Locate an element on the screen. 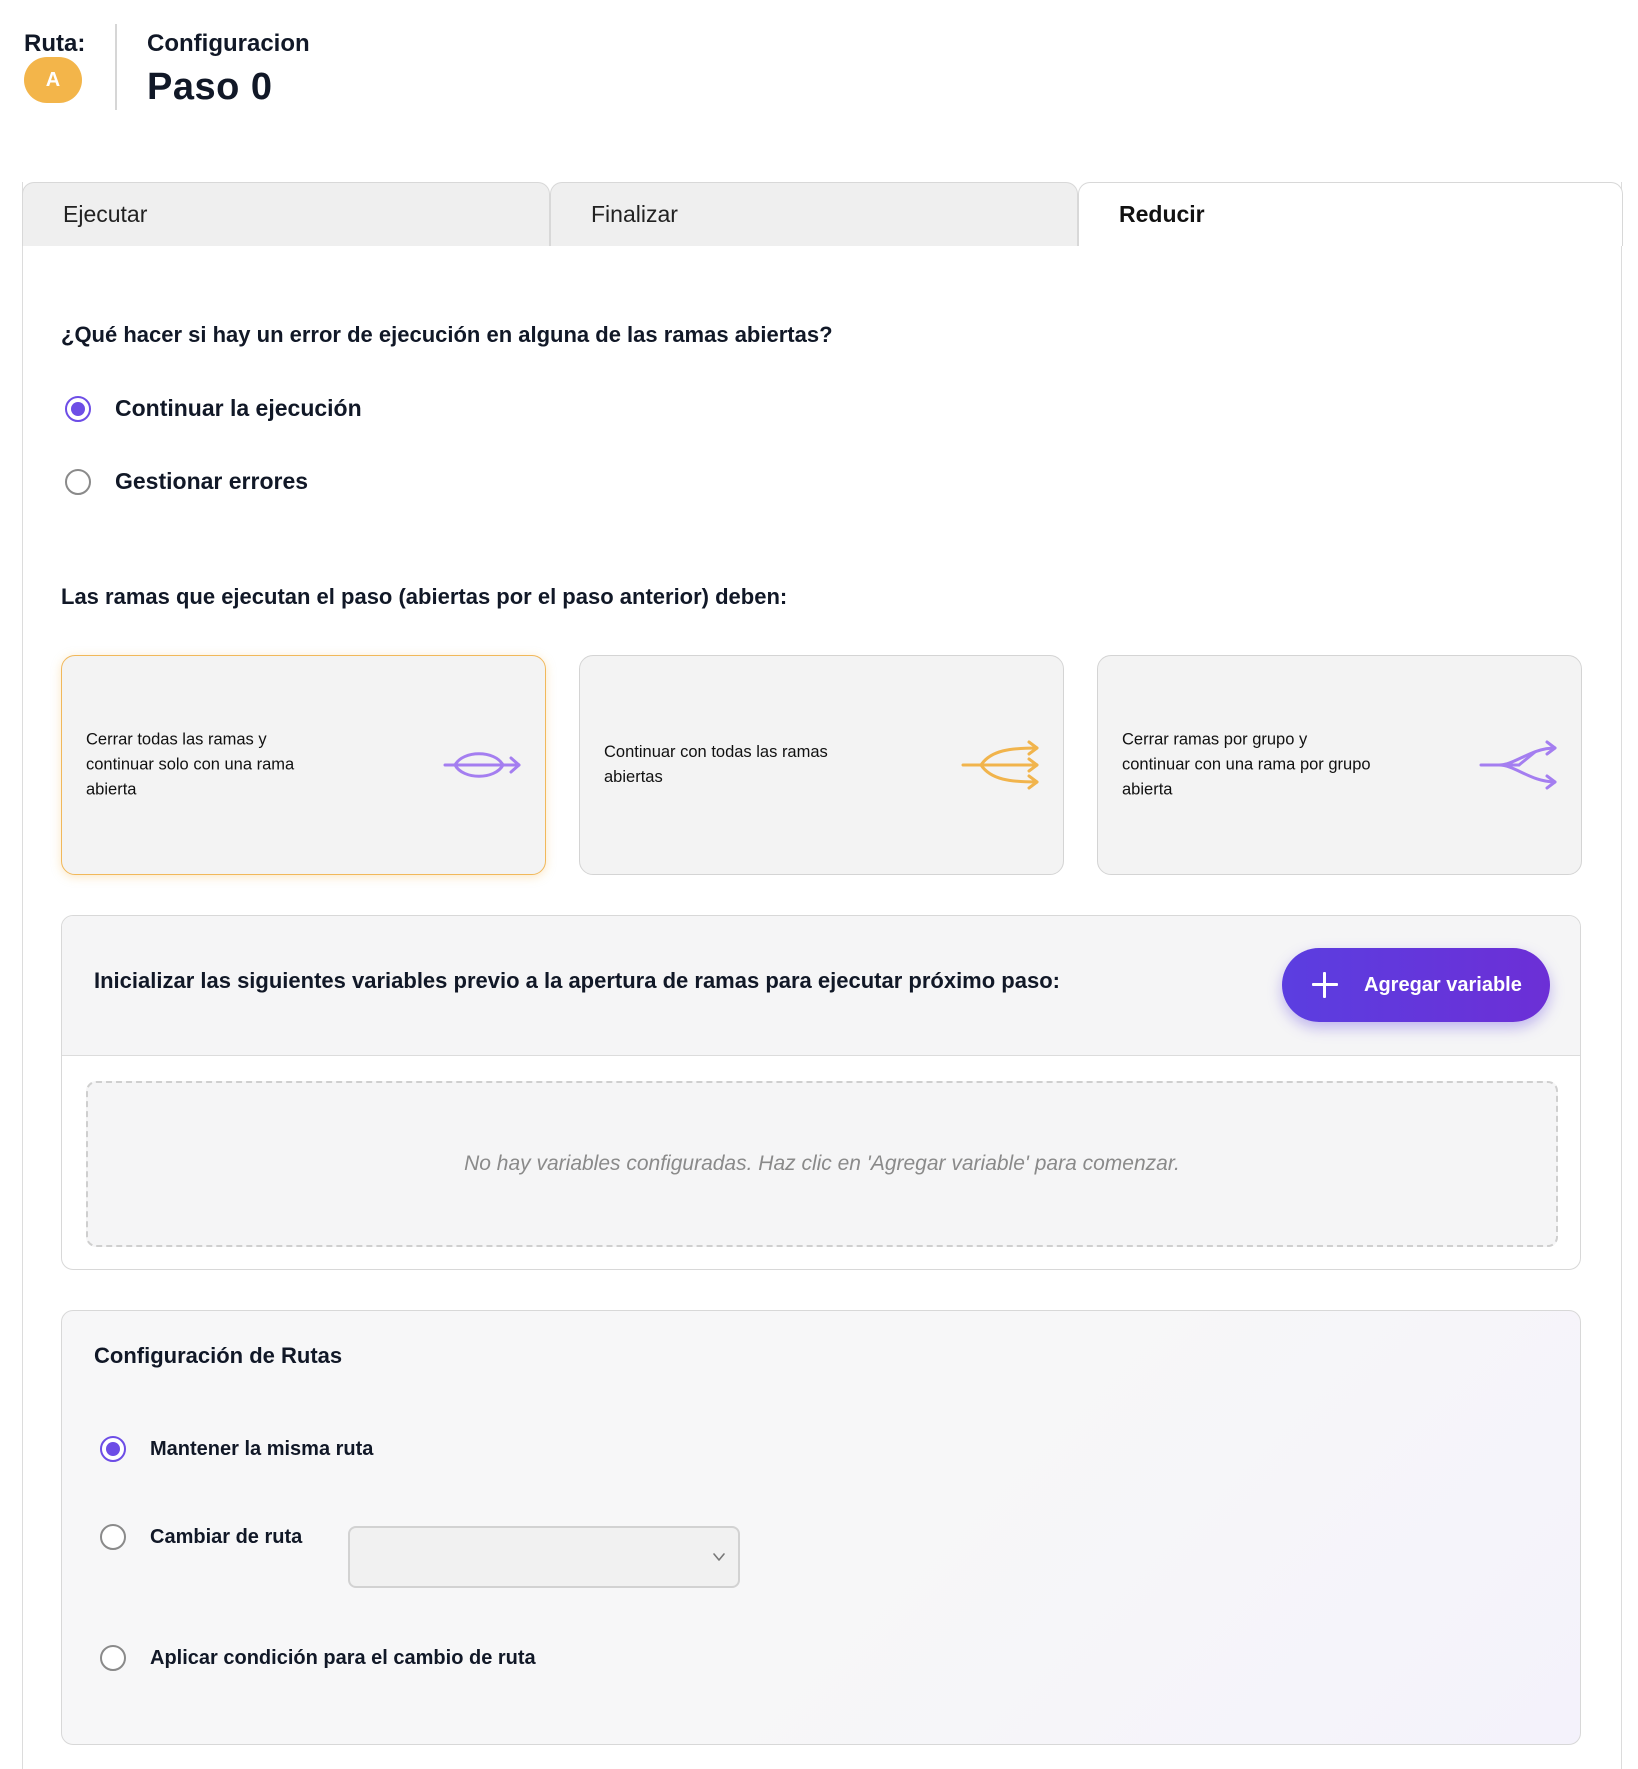 This screenshot has height=1769, width=1638. radio-label: Mantener la misma ruta is located at coordinates (262, 1448).